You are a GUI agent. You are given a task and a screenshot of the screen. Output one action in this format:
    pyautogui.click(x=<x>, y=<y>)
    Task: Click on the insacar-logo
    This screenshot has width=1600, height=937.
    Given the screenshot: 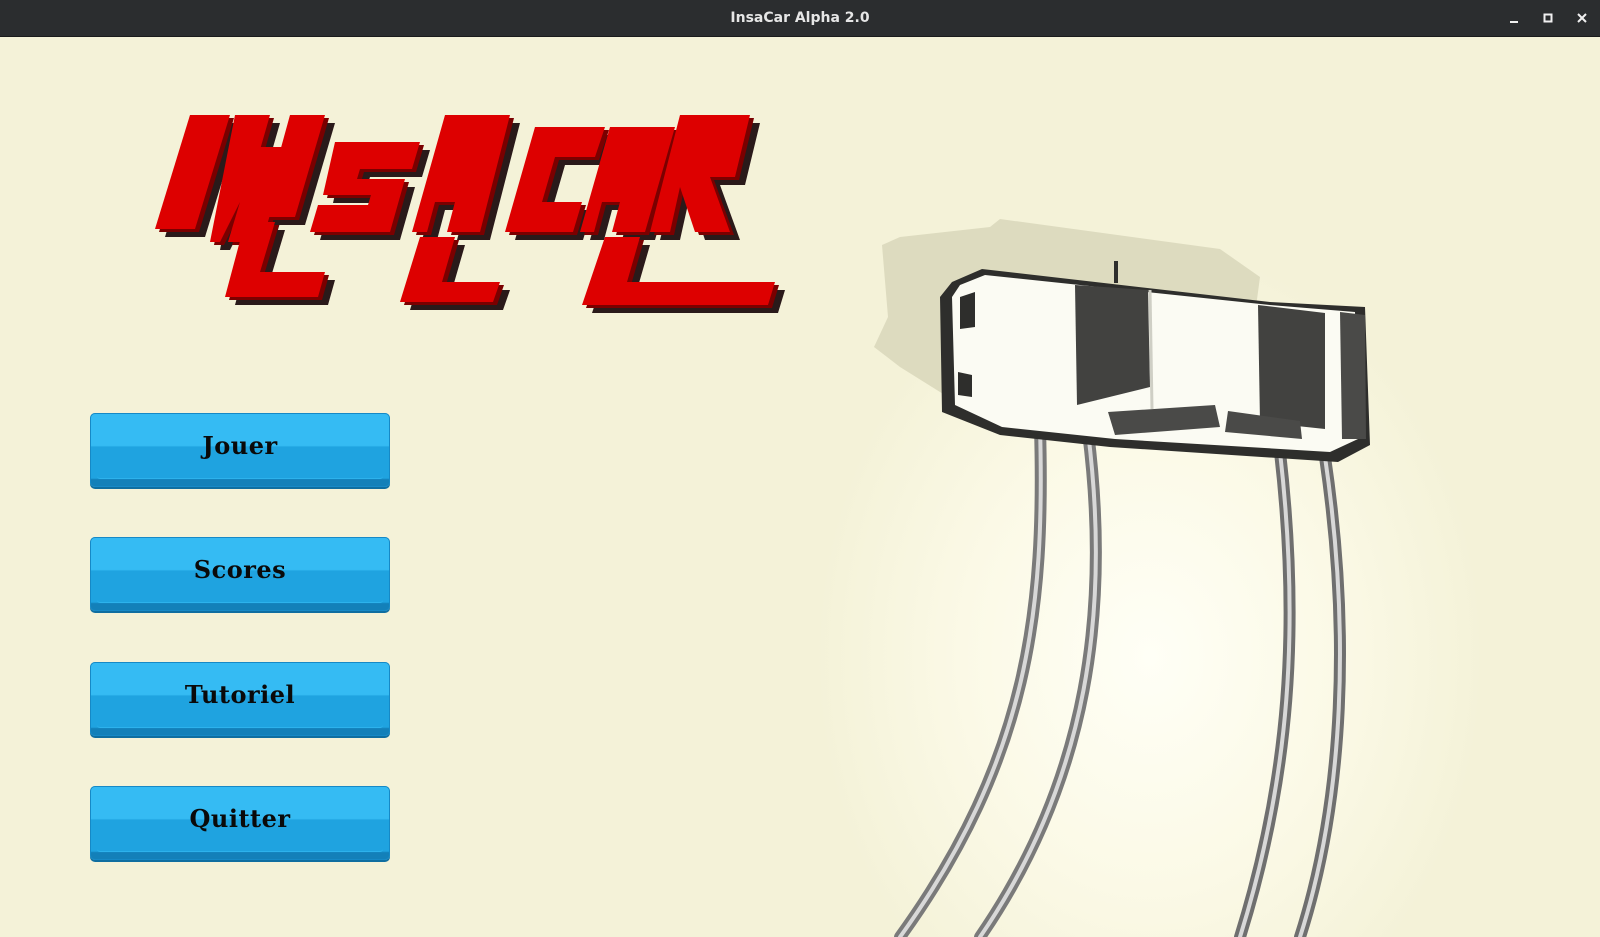 What is the action you would take?
    pyautogui.click(x=475, y=212)
    